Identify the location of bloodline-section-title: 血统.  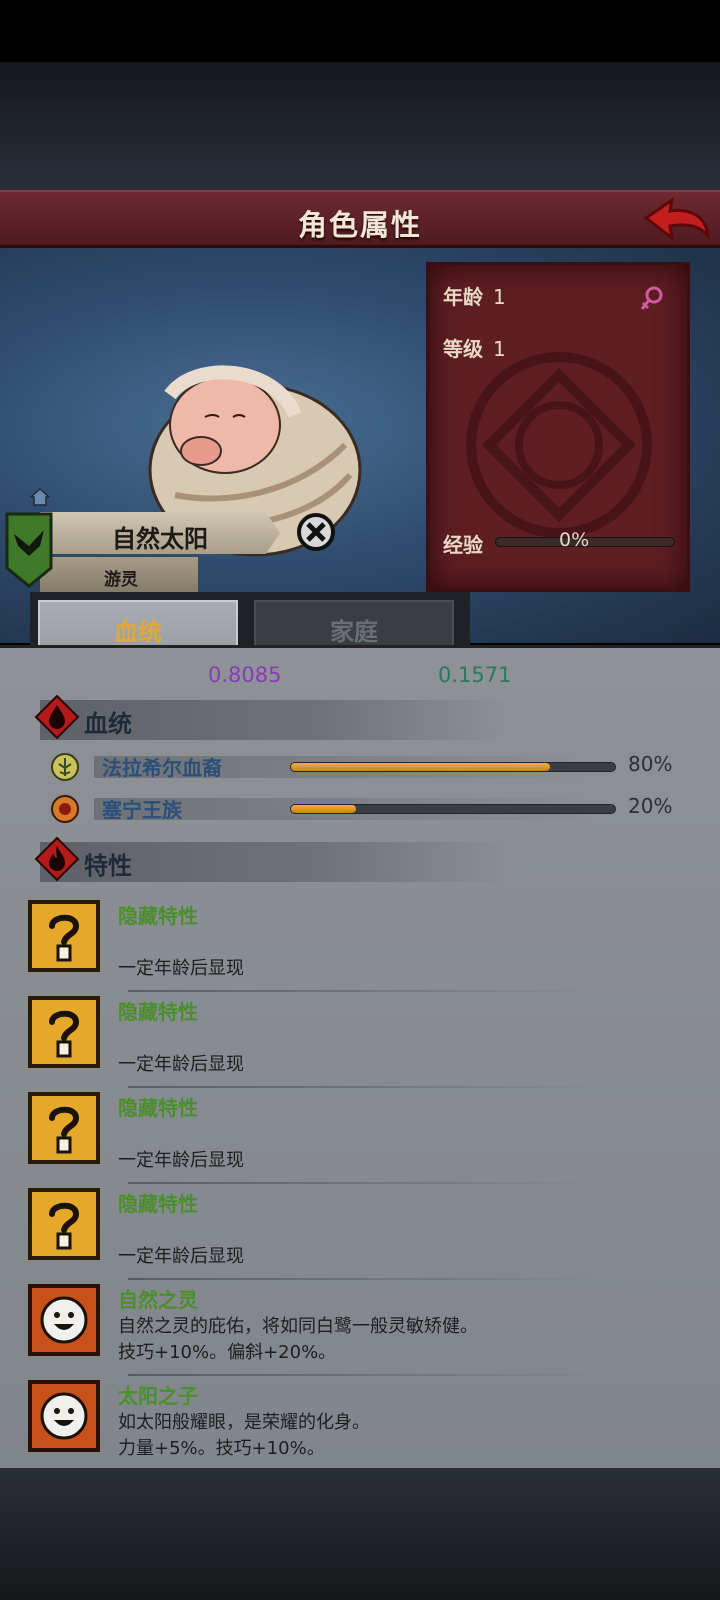
(108, 724).